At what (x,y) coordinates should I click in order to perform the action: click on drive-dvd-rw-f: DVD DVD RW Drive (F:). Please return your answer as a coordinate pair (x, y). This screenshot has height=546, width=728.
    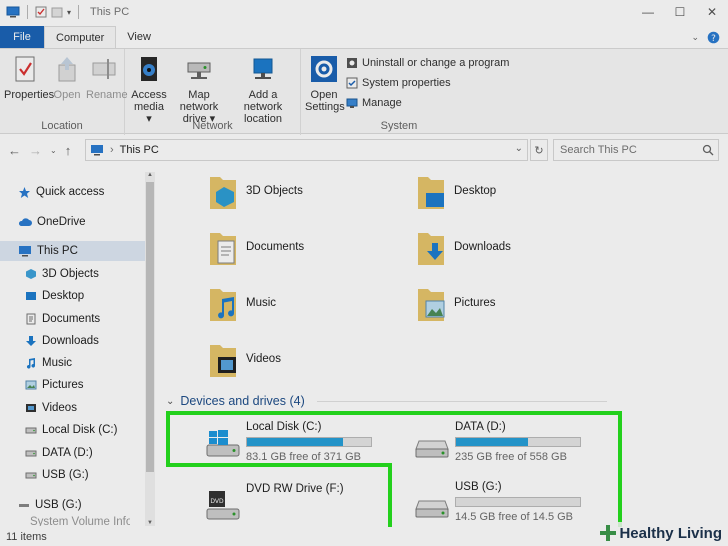
    Looking at the image, I should click on (309, 505).